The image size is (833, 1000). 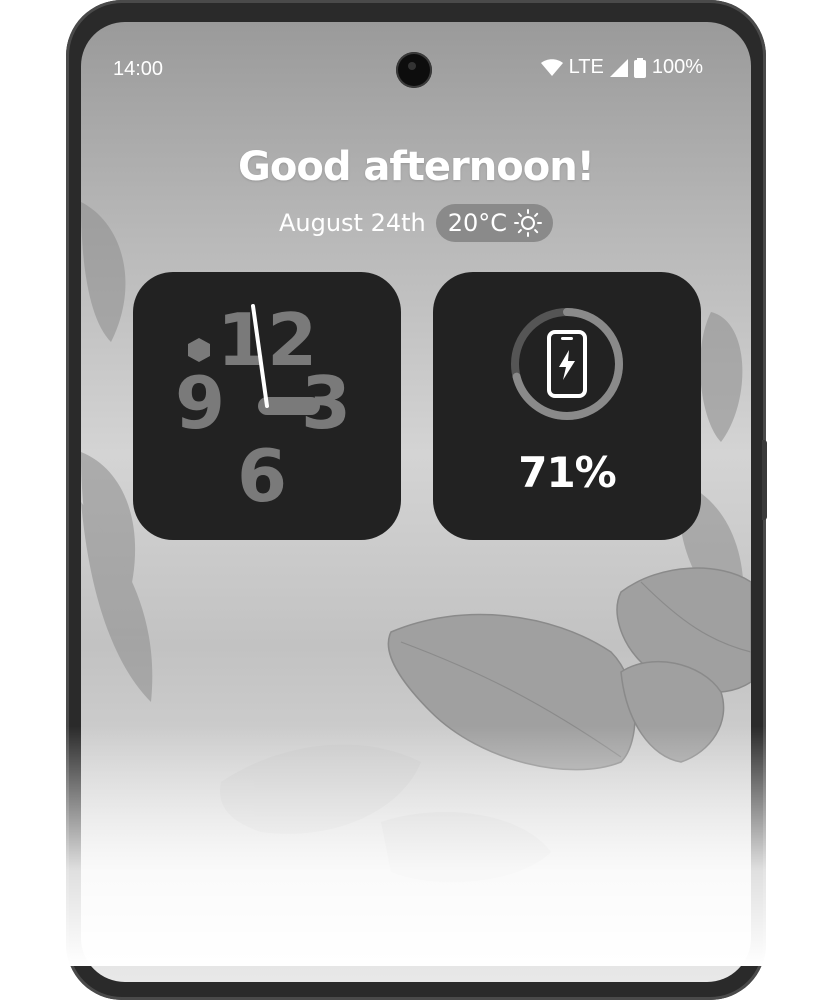 I want to click on wifi-icon, so click(x=551, y=67).